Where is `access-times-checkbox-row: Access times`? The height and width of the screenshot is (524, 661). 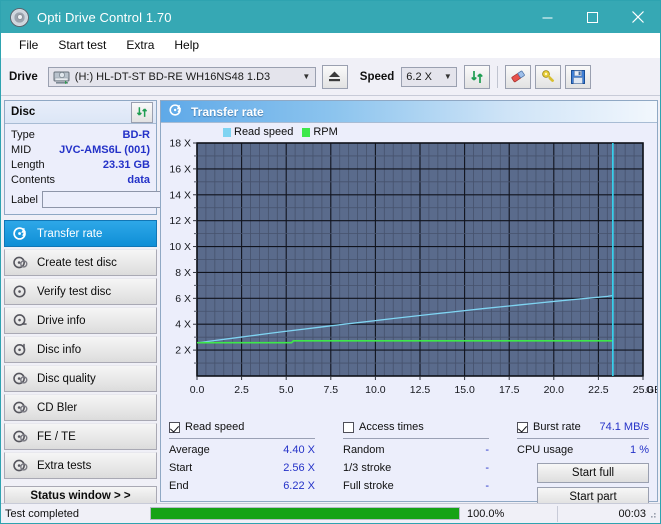
access-times-checkbox-row: Access times is located at coordinates (430, 427).